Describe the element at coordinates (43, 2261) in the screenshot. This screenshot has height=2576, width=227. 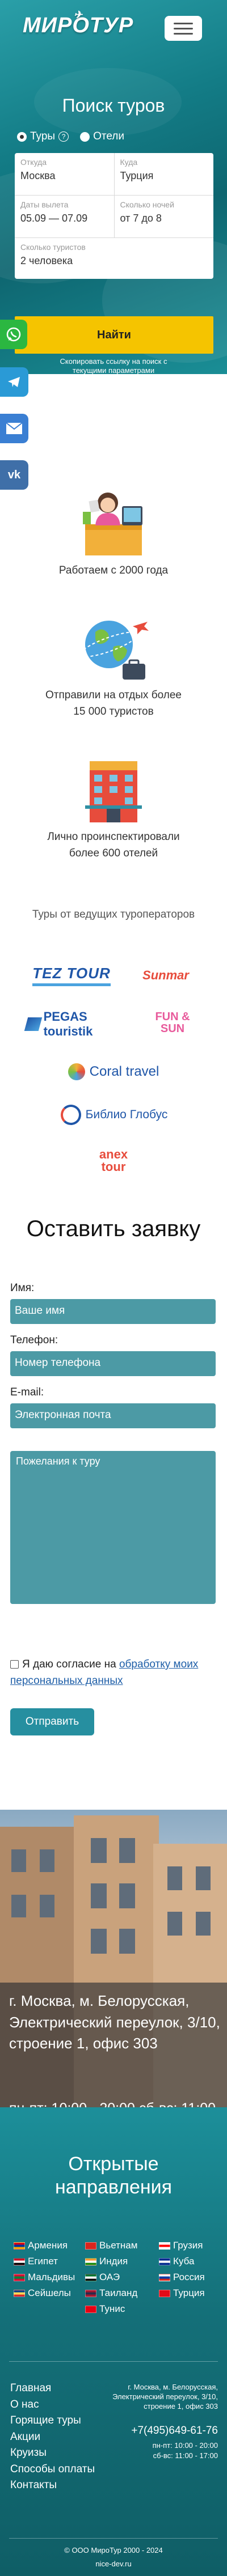
I see `country-name: Египет` at that location.